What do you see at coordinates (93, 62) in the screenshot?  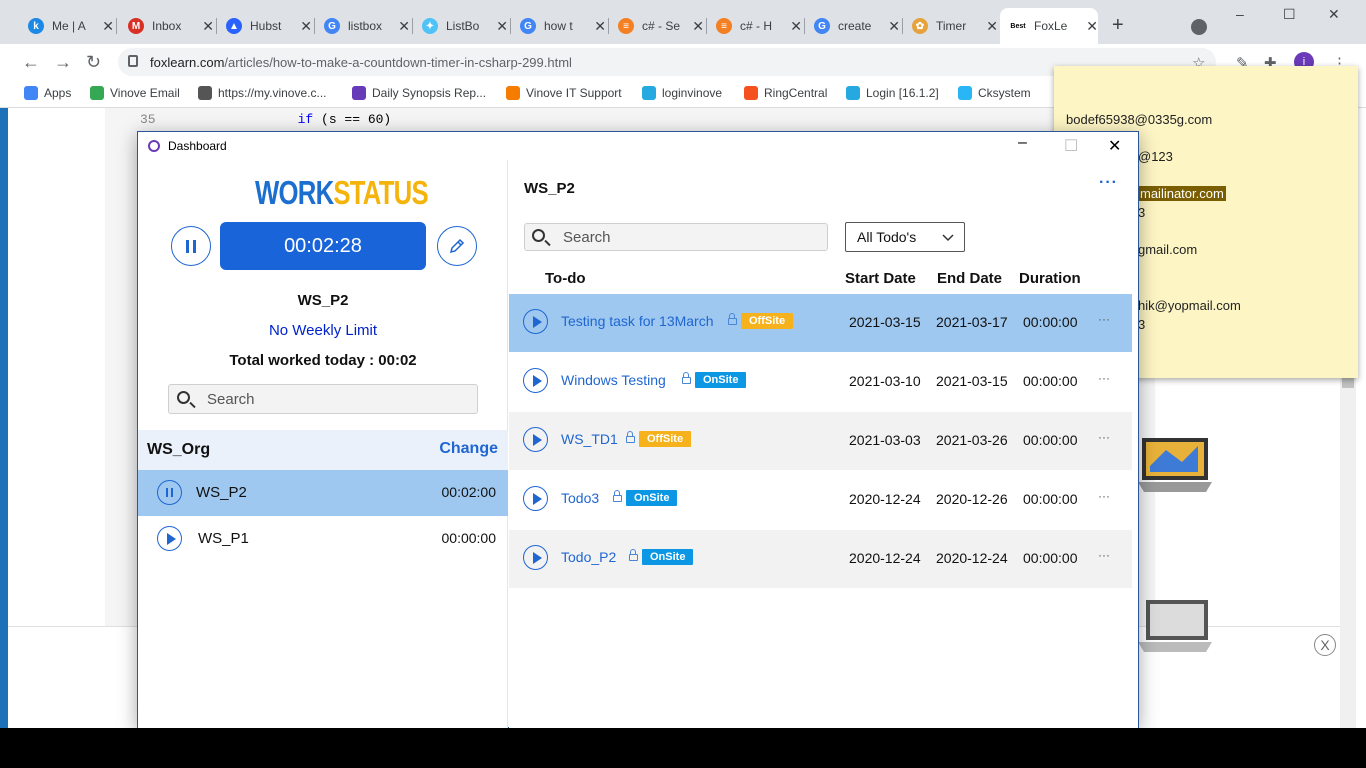 I see `reload-icon: ↻` at bounding box center [93, 62].